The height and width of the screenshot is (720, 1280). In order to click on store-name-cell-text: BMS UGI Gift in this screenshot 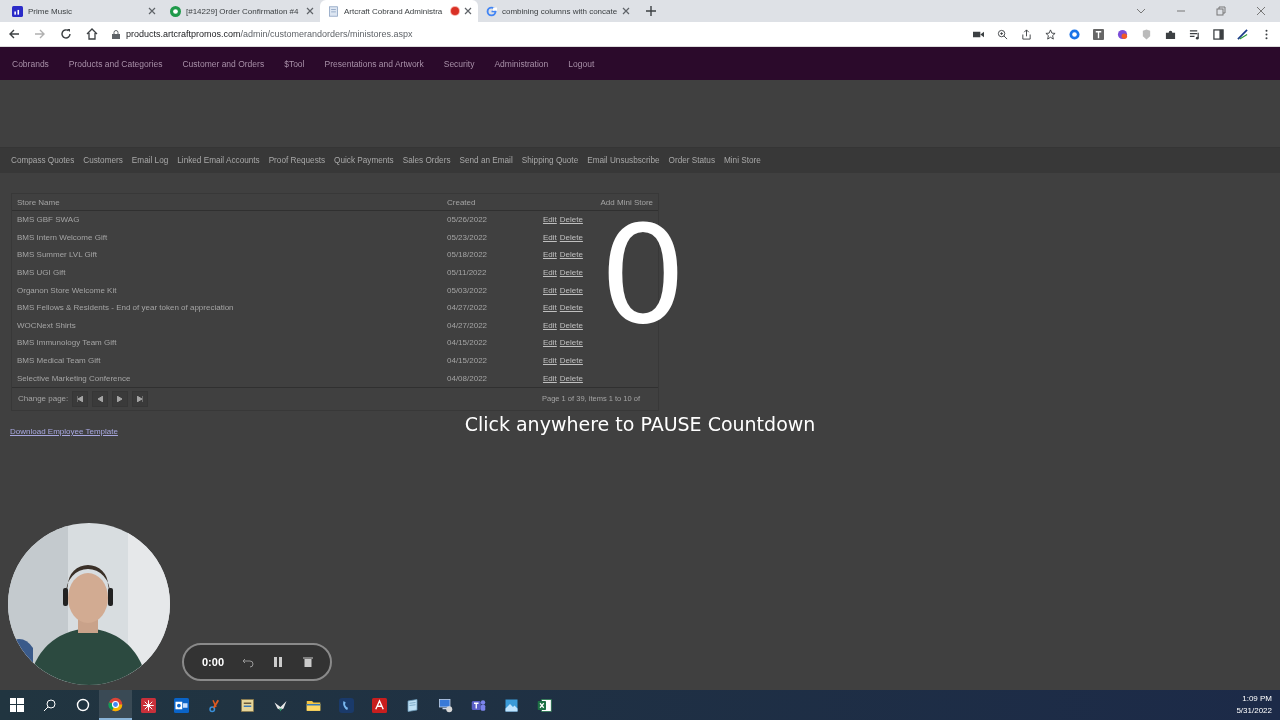, I will do `click(41, 273)`.